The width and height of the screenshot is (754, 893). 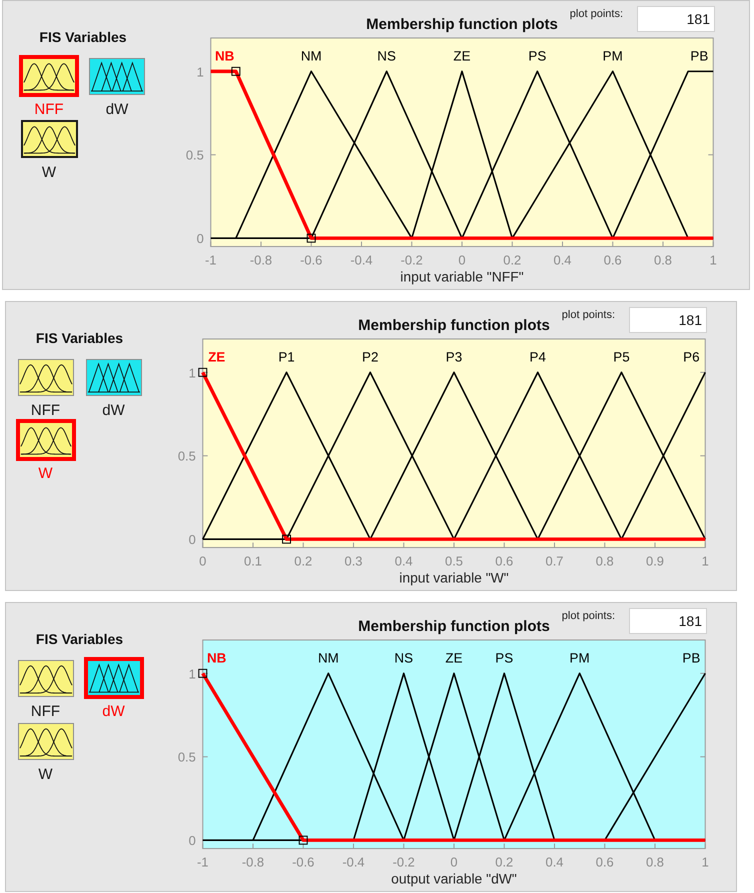 I want to click on x-axis-label: input variable "W", so click(x=454, y=577).